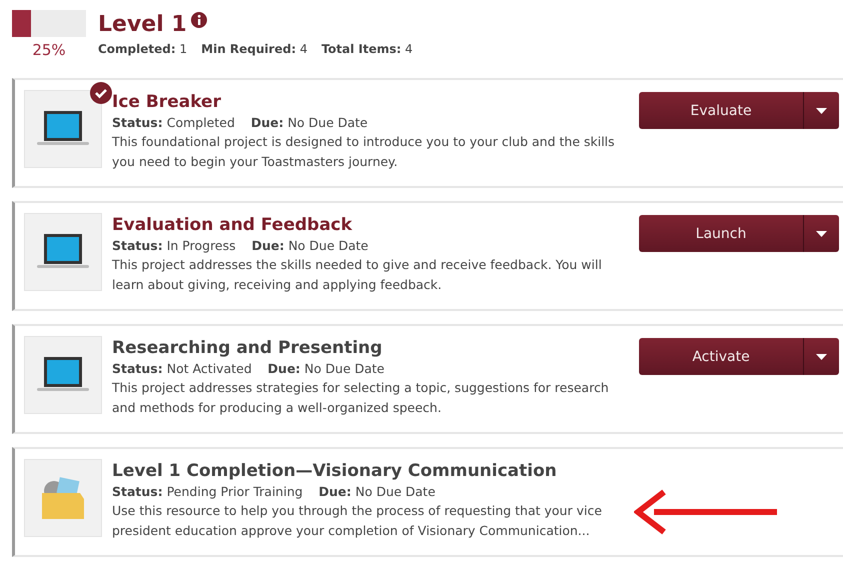 This screenshot has height=565, width=843. I want to click on level-title: Level 1, so click(142, 25).